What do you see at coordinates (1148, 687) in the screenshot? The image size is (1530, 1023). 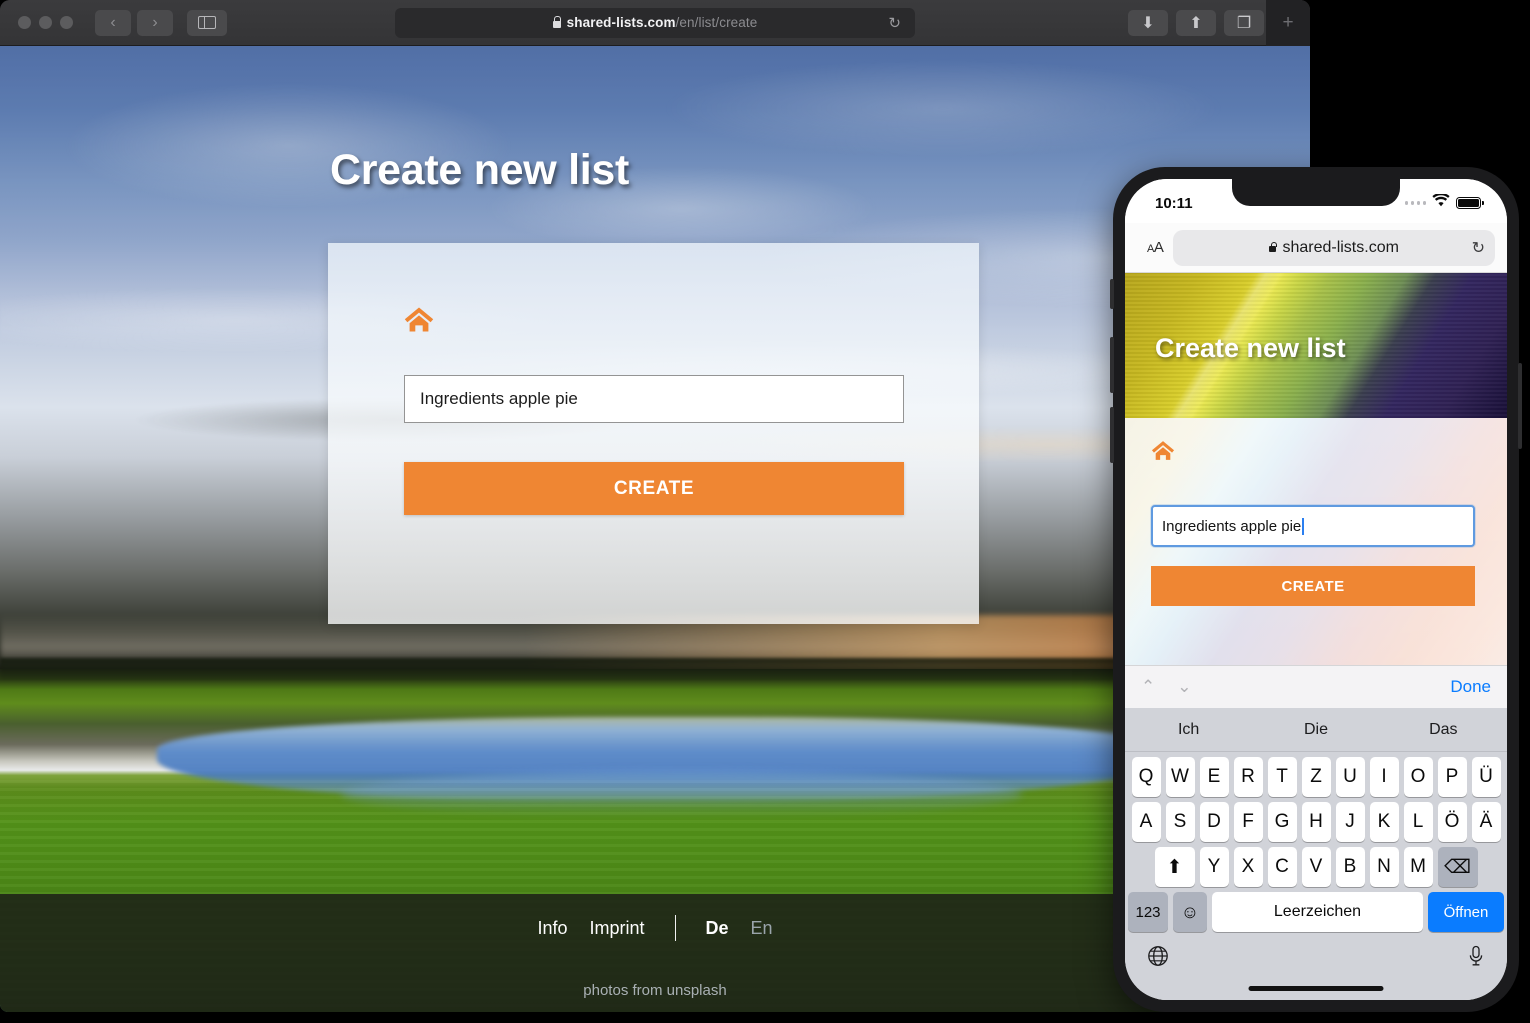 I see `form-previous-icon: ⌃` at bounding box center [1148, 687].